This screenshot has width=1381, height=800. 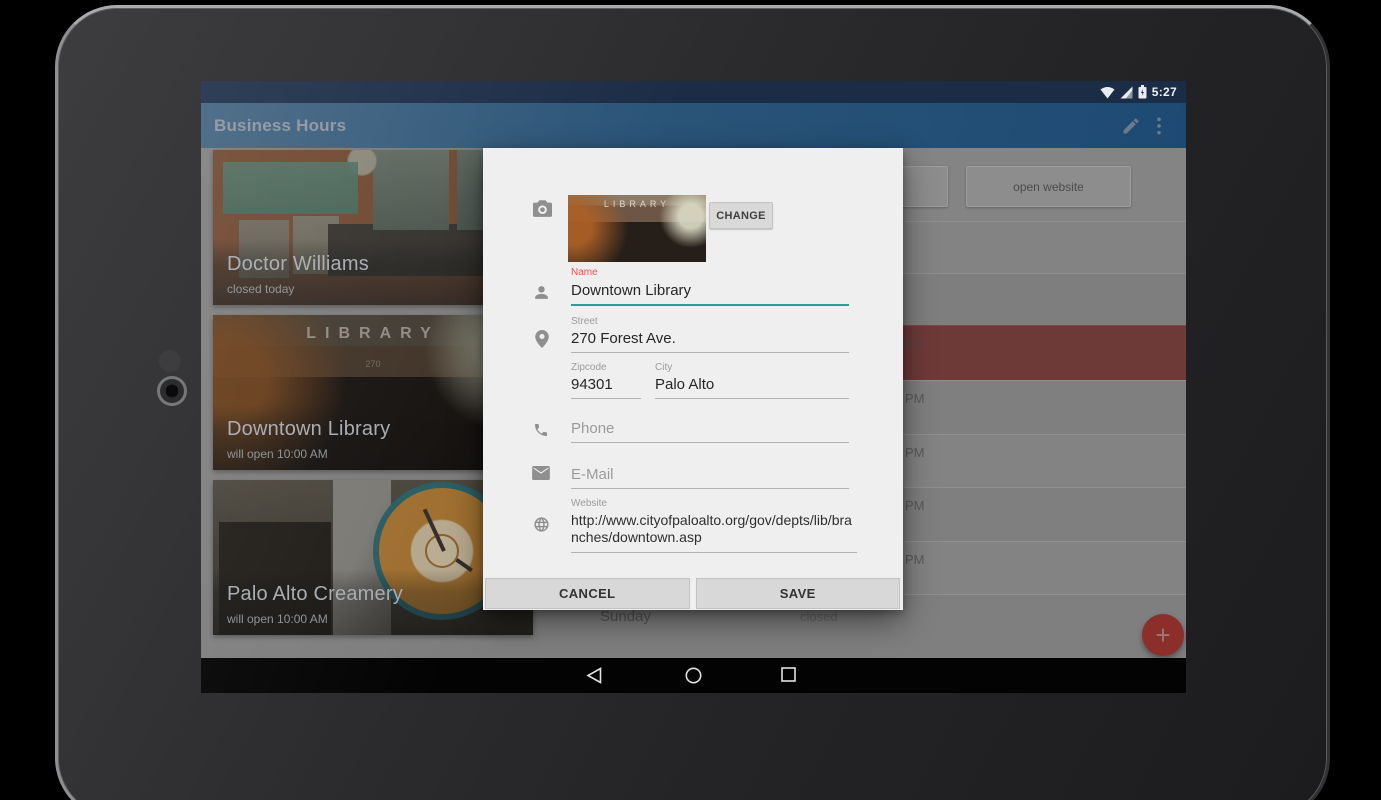 I want to click on globe-icon, so click(x=541, y=527).